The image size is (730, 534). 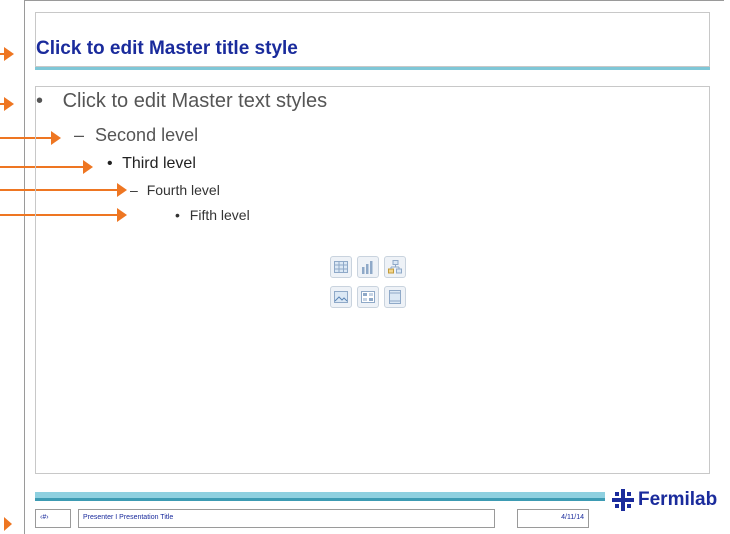 I want to click on footer-arrow-icon, so click(x=8, y=524).